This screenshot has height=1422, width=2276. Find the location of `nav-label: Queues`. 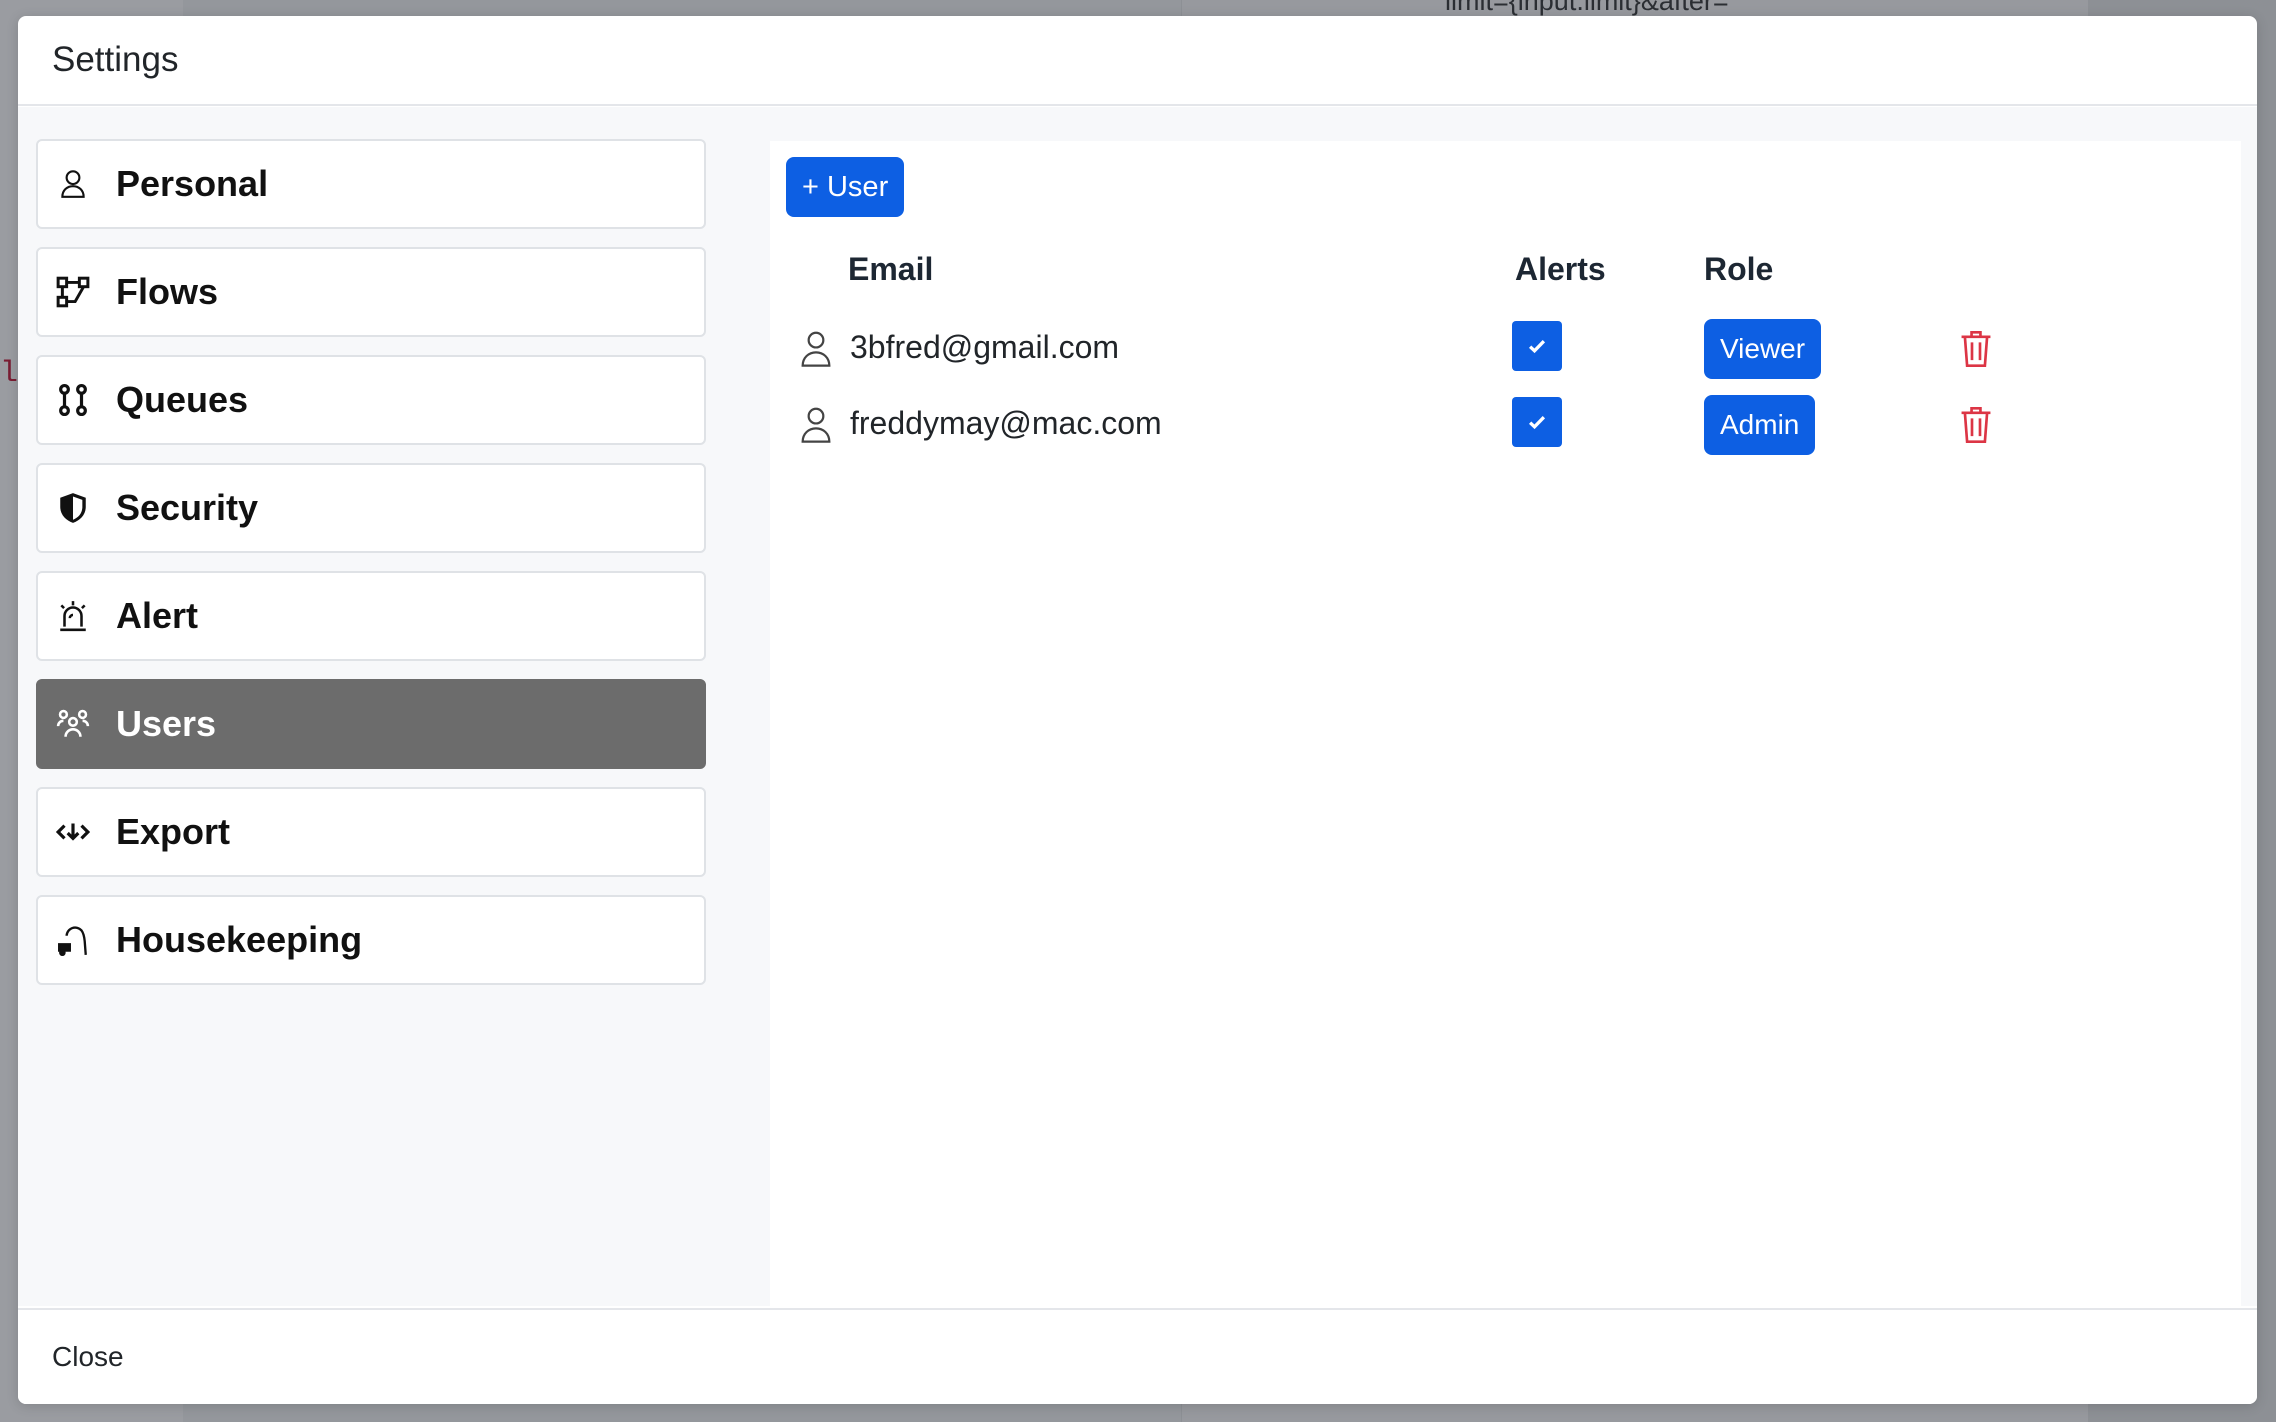

nav-label: Queues is located at coordinates (182, 399).